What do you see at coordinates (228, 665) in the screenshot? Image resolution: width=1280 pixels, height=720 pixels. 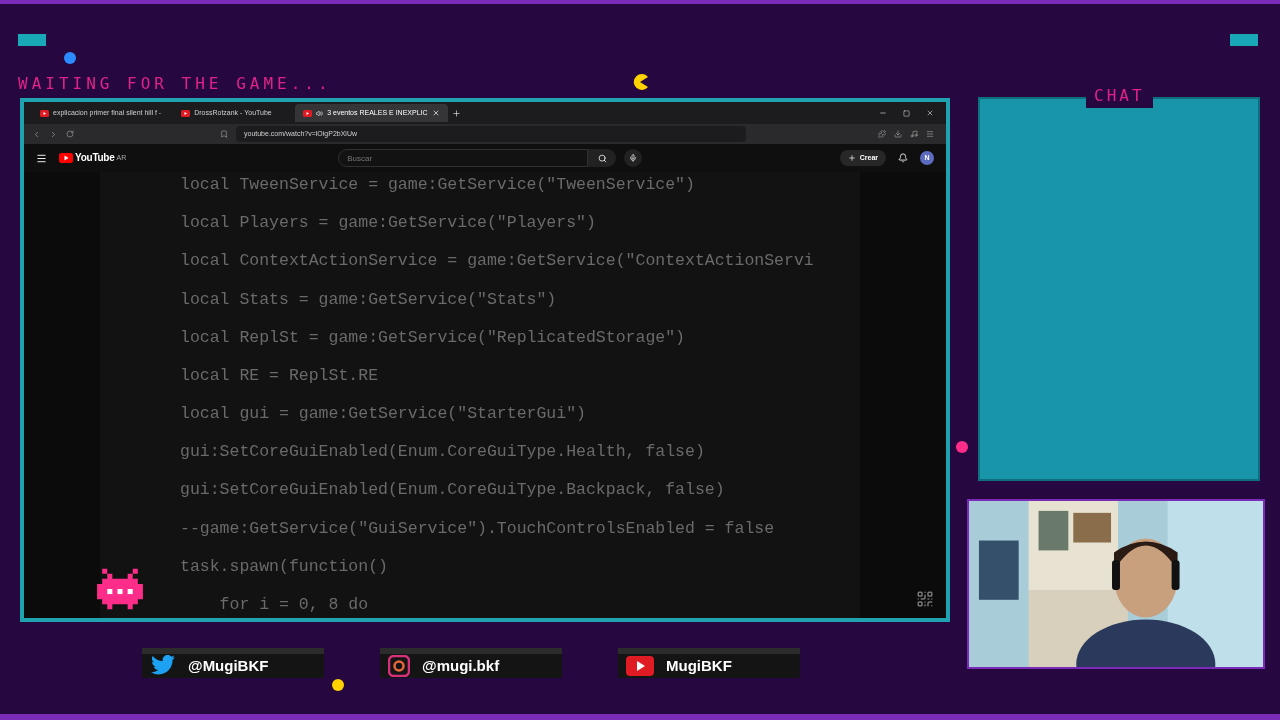 I see `social-handle: @MugiBKF` at bounding box center [228, 665].